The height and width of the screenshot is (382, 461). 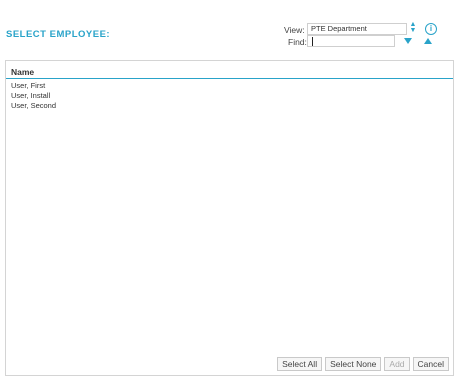 What do you see at coordinates (312, 41) in the screenshot?
I see `text-caret` at bounding box center [312, 41].